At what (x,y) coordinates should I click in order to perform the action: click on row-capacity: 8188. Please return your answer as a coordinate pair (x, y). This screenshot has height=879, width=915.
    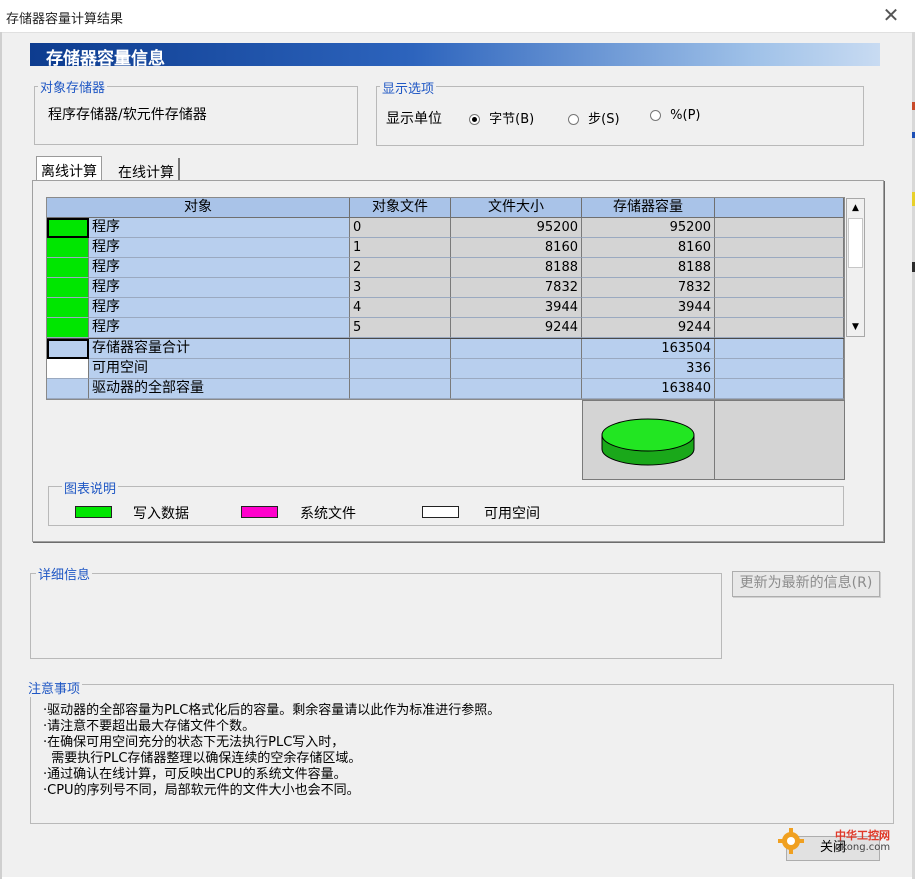
    Looking at the image, I should click on (648, 268).